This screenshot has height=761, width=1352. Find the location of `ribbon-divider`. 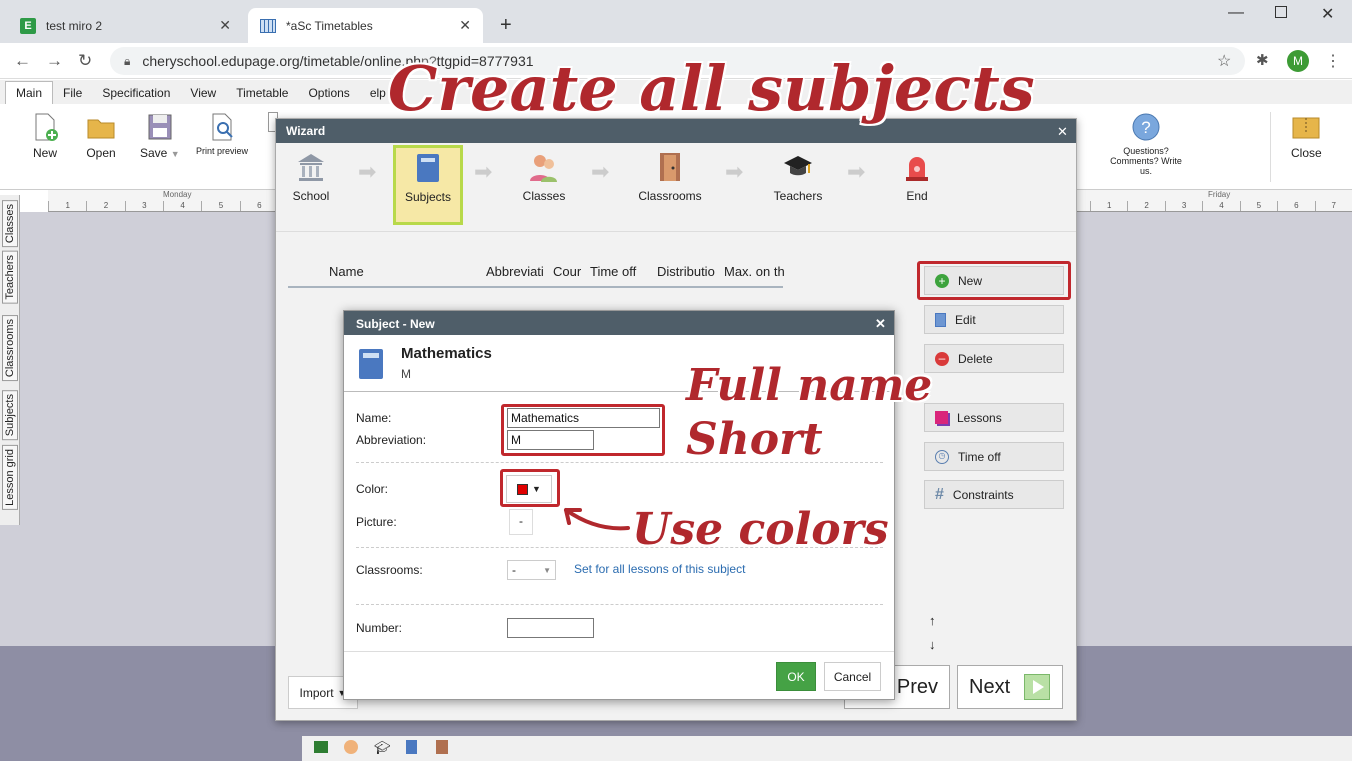

ribbon-divider is located at coordinates (1270, 147).